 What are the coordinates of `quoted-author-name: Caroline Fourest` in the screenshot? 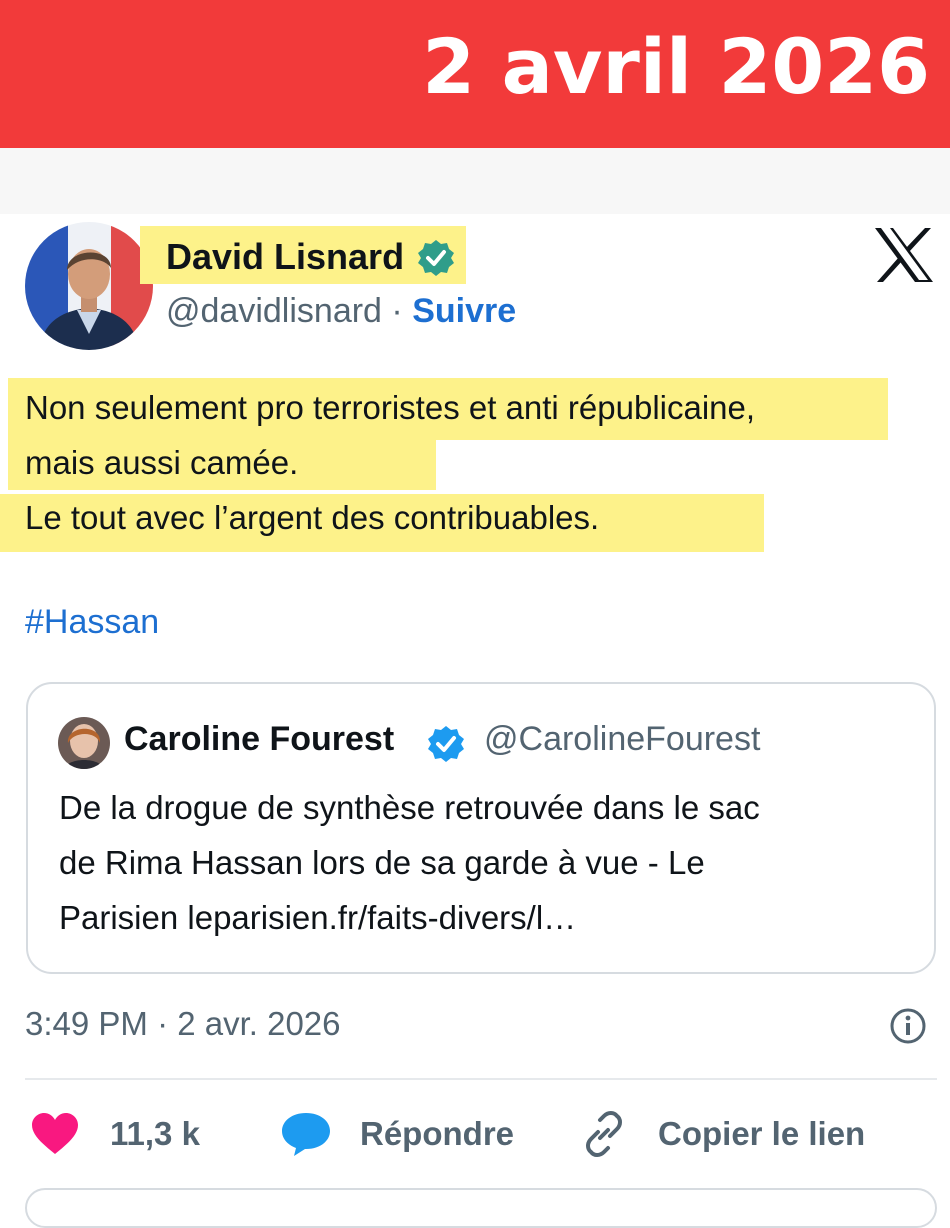 It's located at (259, 739).